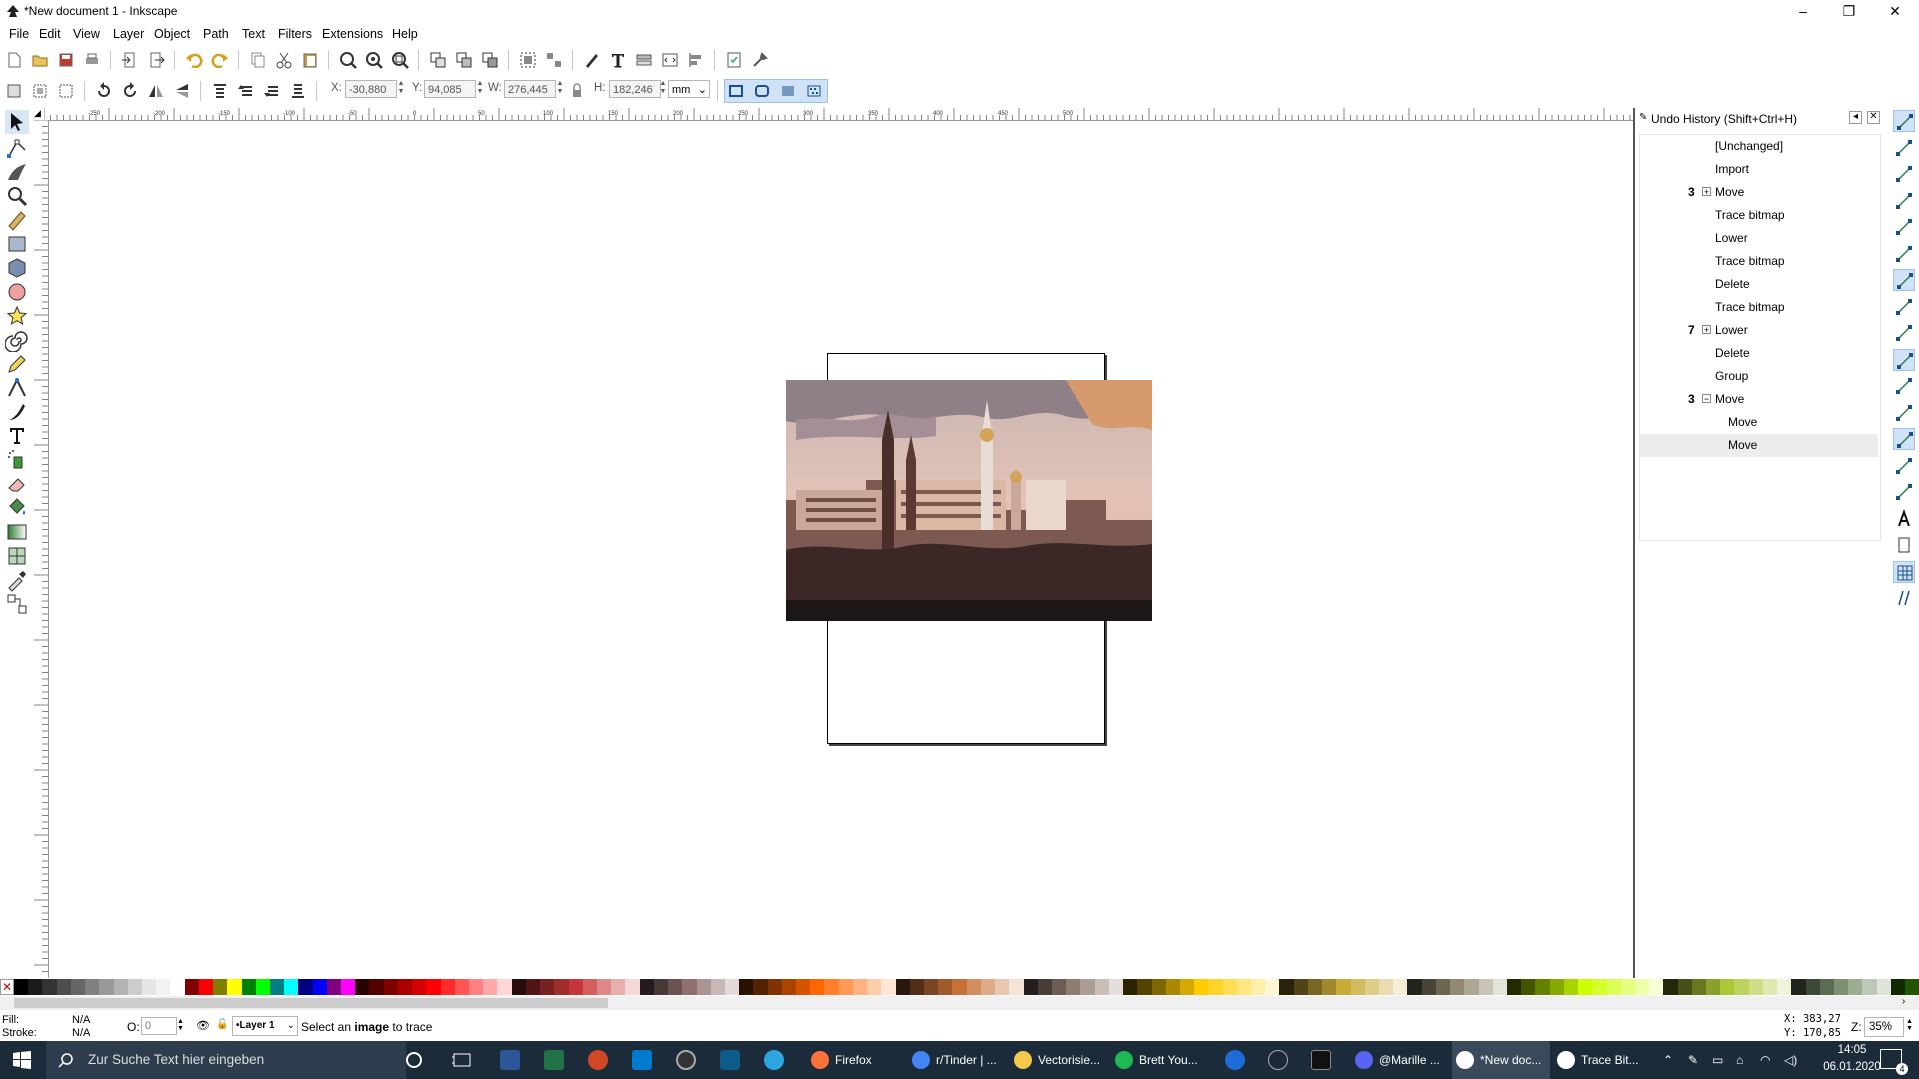  Describe the element at coordinates (17, 316) in the screenshot. I see `star-tool-icon` at that location.